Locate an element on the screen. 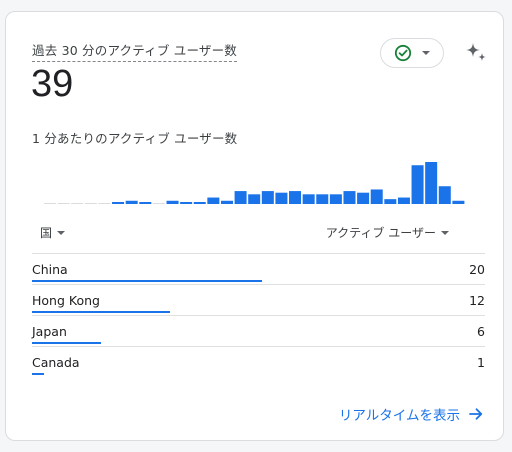  dimension-selector: 国 is located at coordinates (53, 232).